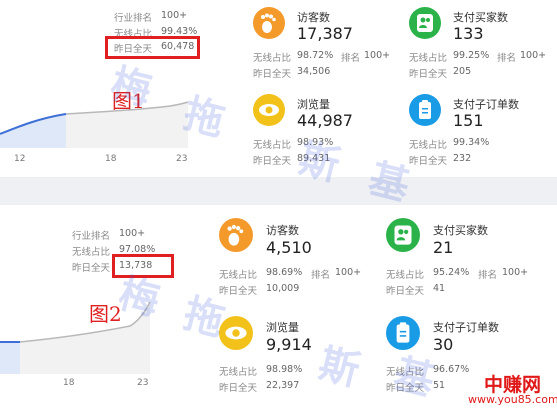 This screenshot has width=557, height=409. Describe the element at coordinates (283, 385) in the screenshot. I see `pageviews-yesterday-value: 22,397` at that location.